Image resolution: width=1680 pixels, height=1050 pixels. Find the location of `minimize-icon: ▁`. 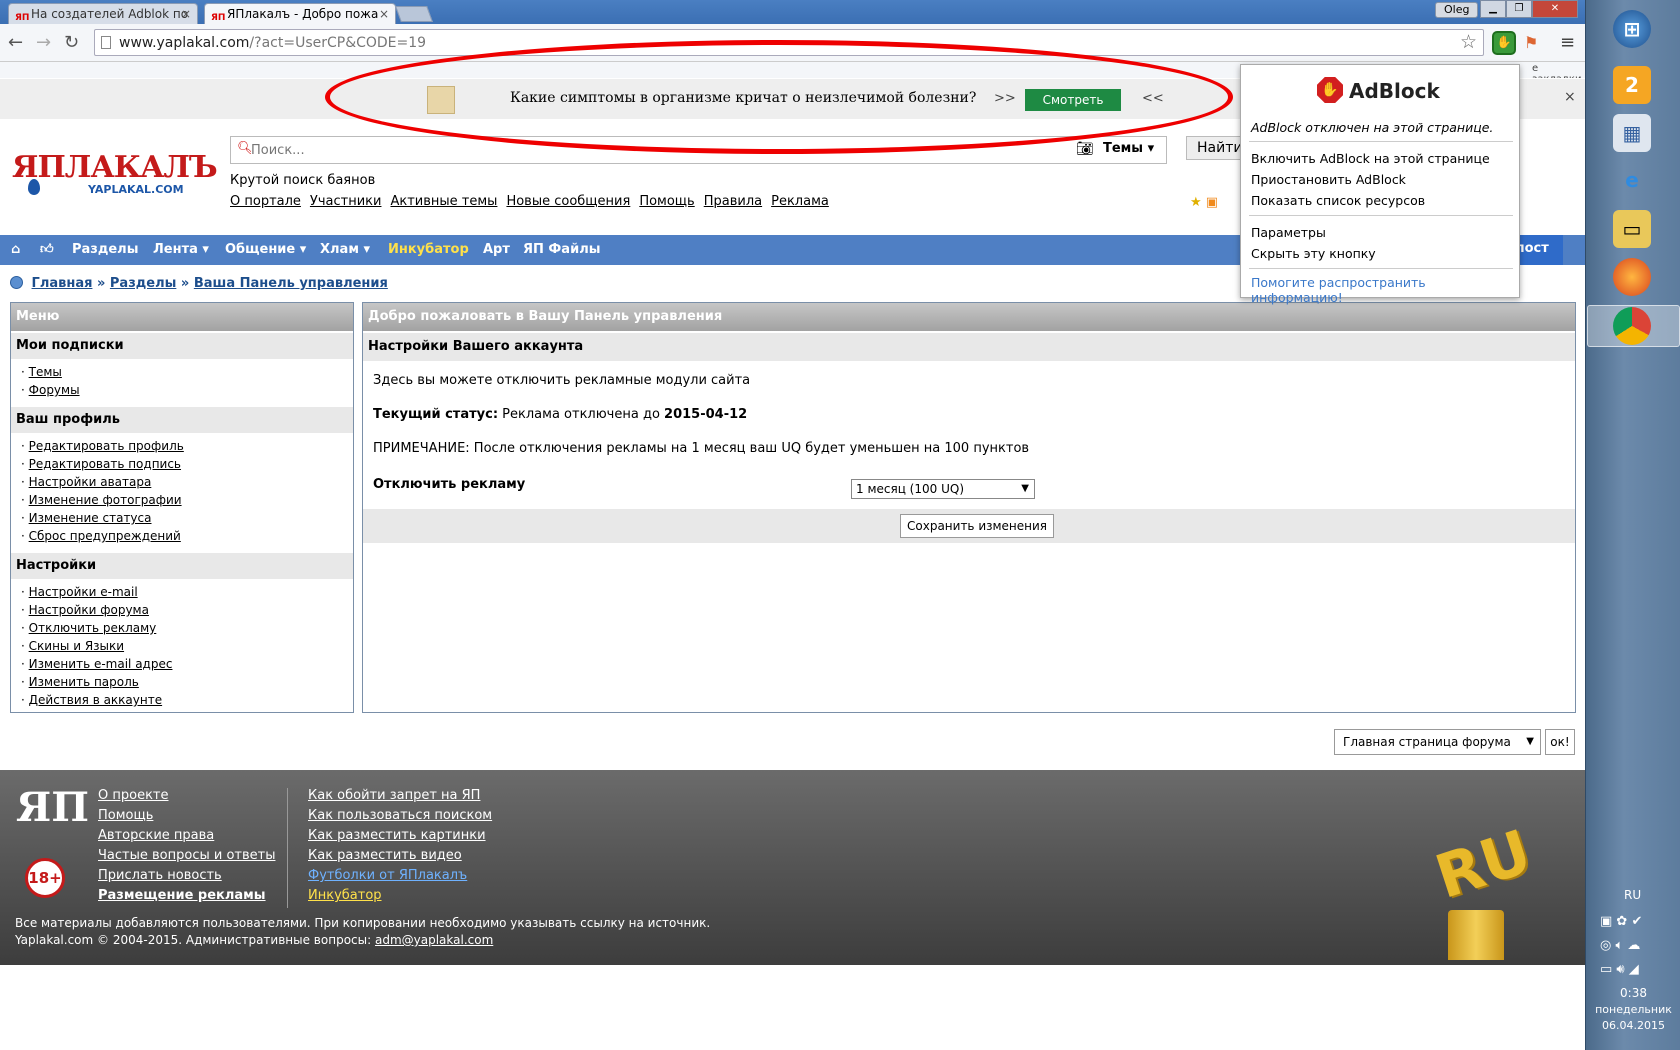

minimize-icon: ▁ is located at coordinates (1493, 9).